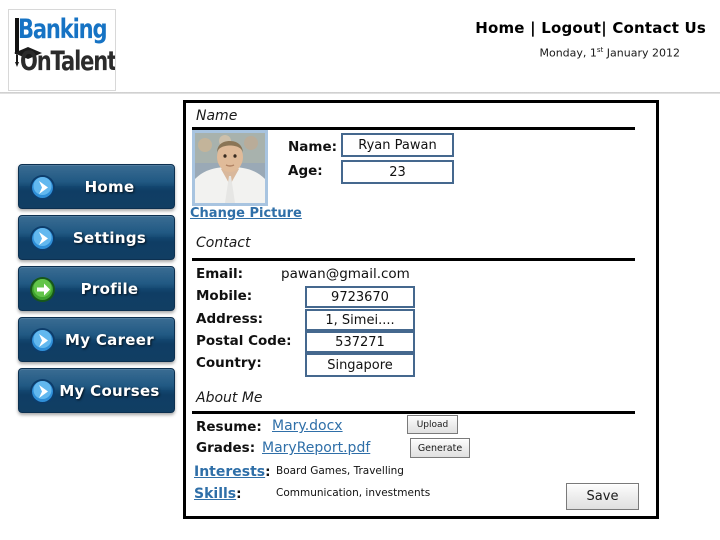 The width and height of the screenshot is (720, 540). What do you see at coordinates (313, 147) in the screenshot?
I see `name-field-label: Name:` at bounding box center [313, 147].